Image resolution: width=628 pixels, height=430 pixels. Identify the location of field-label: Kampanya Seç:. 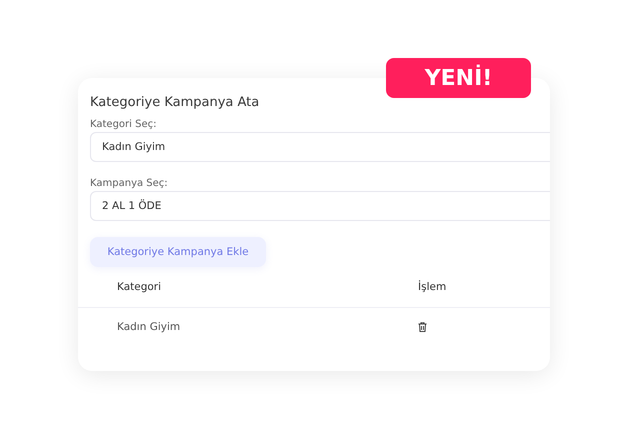
(129, 183).